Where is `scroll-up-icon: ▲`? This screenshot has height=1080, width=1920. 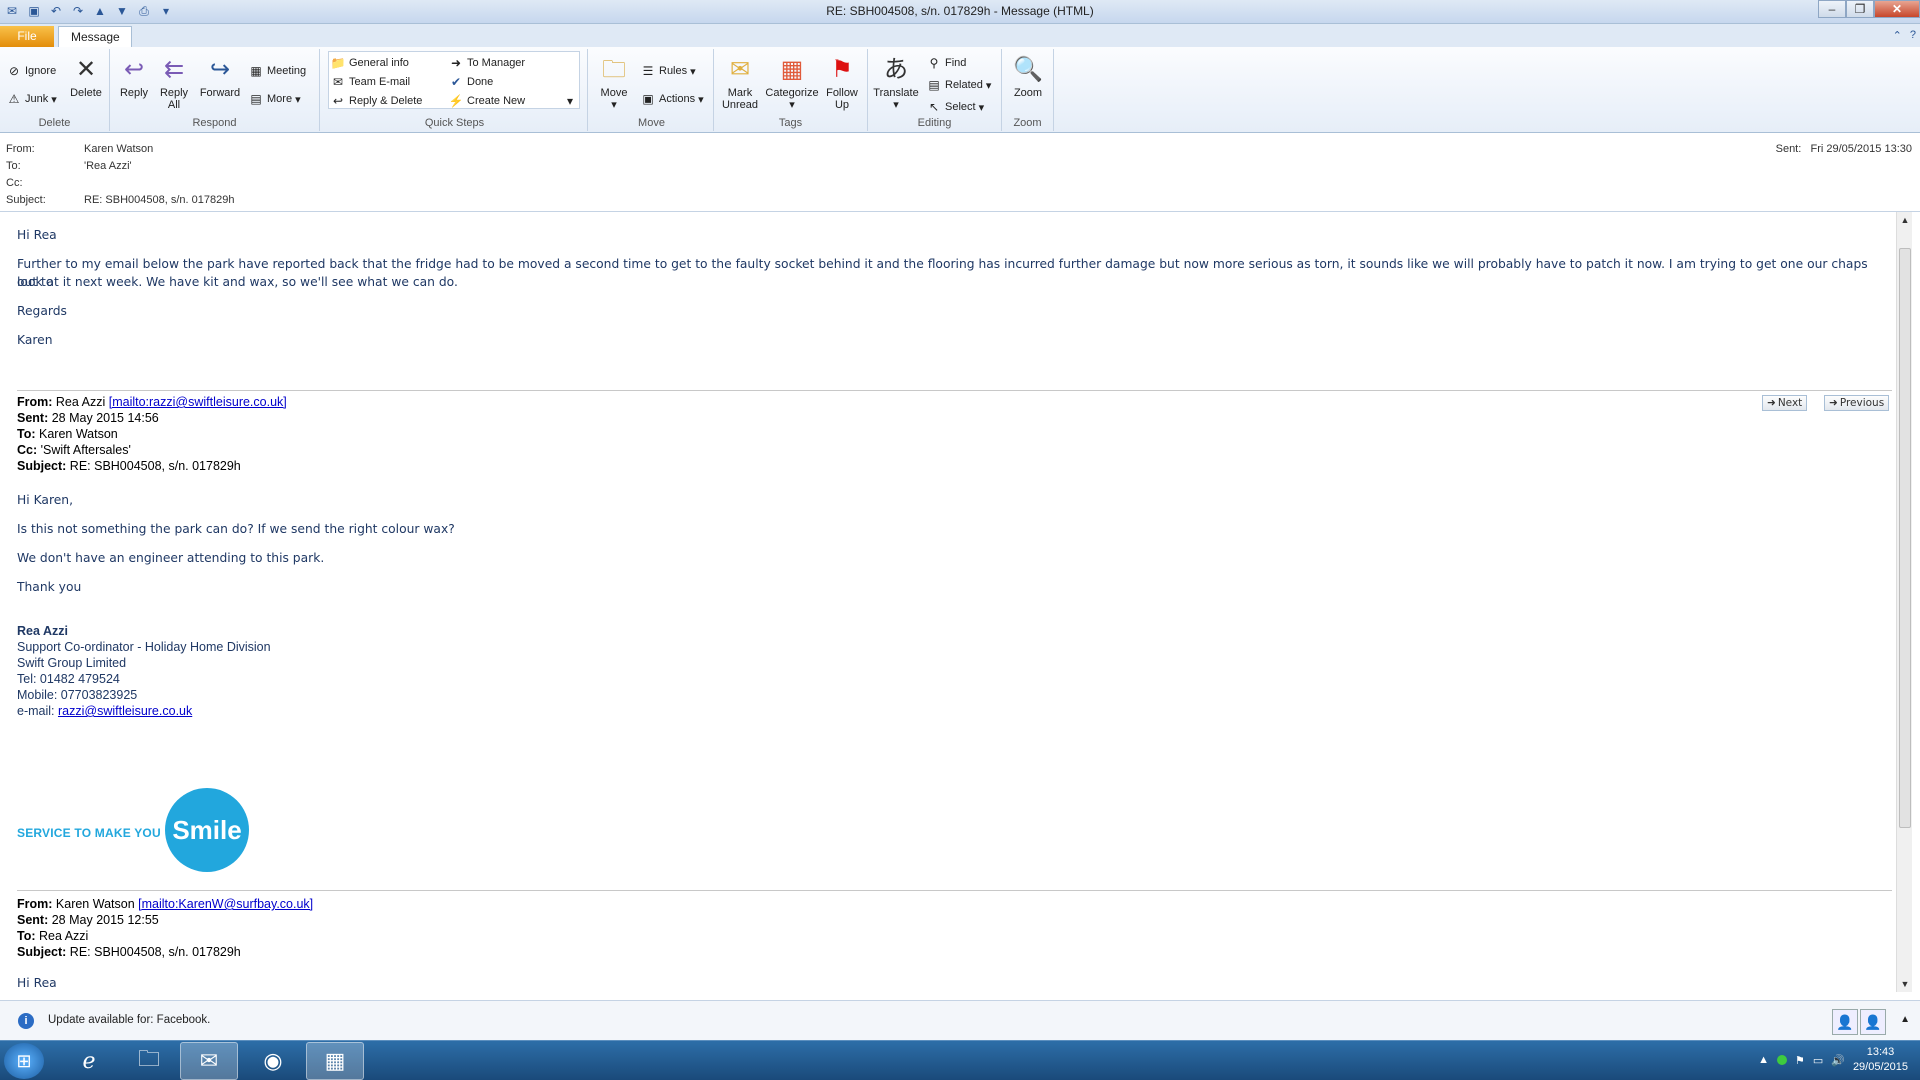 scroll-up-icon: ▲ is located at coordinates (1905, 220).